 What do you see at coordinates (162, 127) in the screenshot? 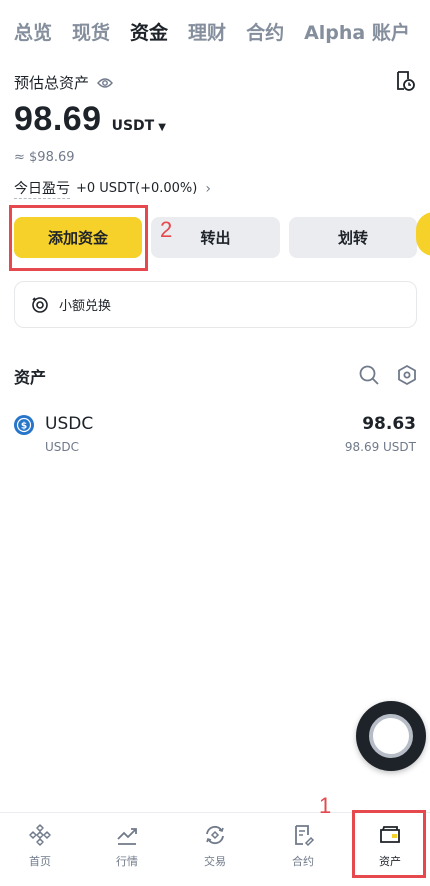
I see `caret-down-icon: ▼` at bounding box center [162, 127].